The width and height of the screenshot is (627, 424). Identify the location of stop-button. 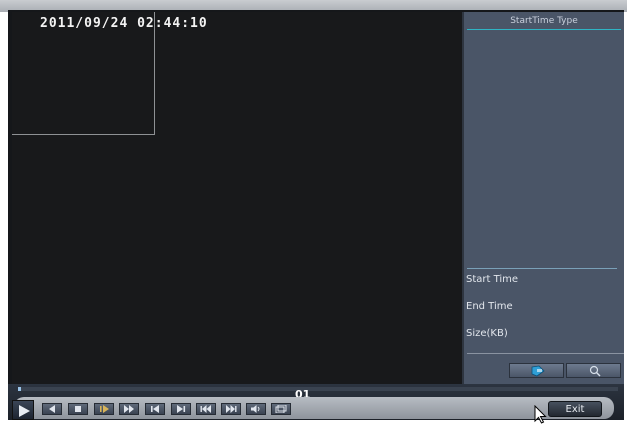
(78, 409).